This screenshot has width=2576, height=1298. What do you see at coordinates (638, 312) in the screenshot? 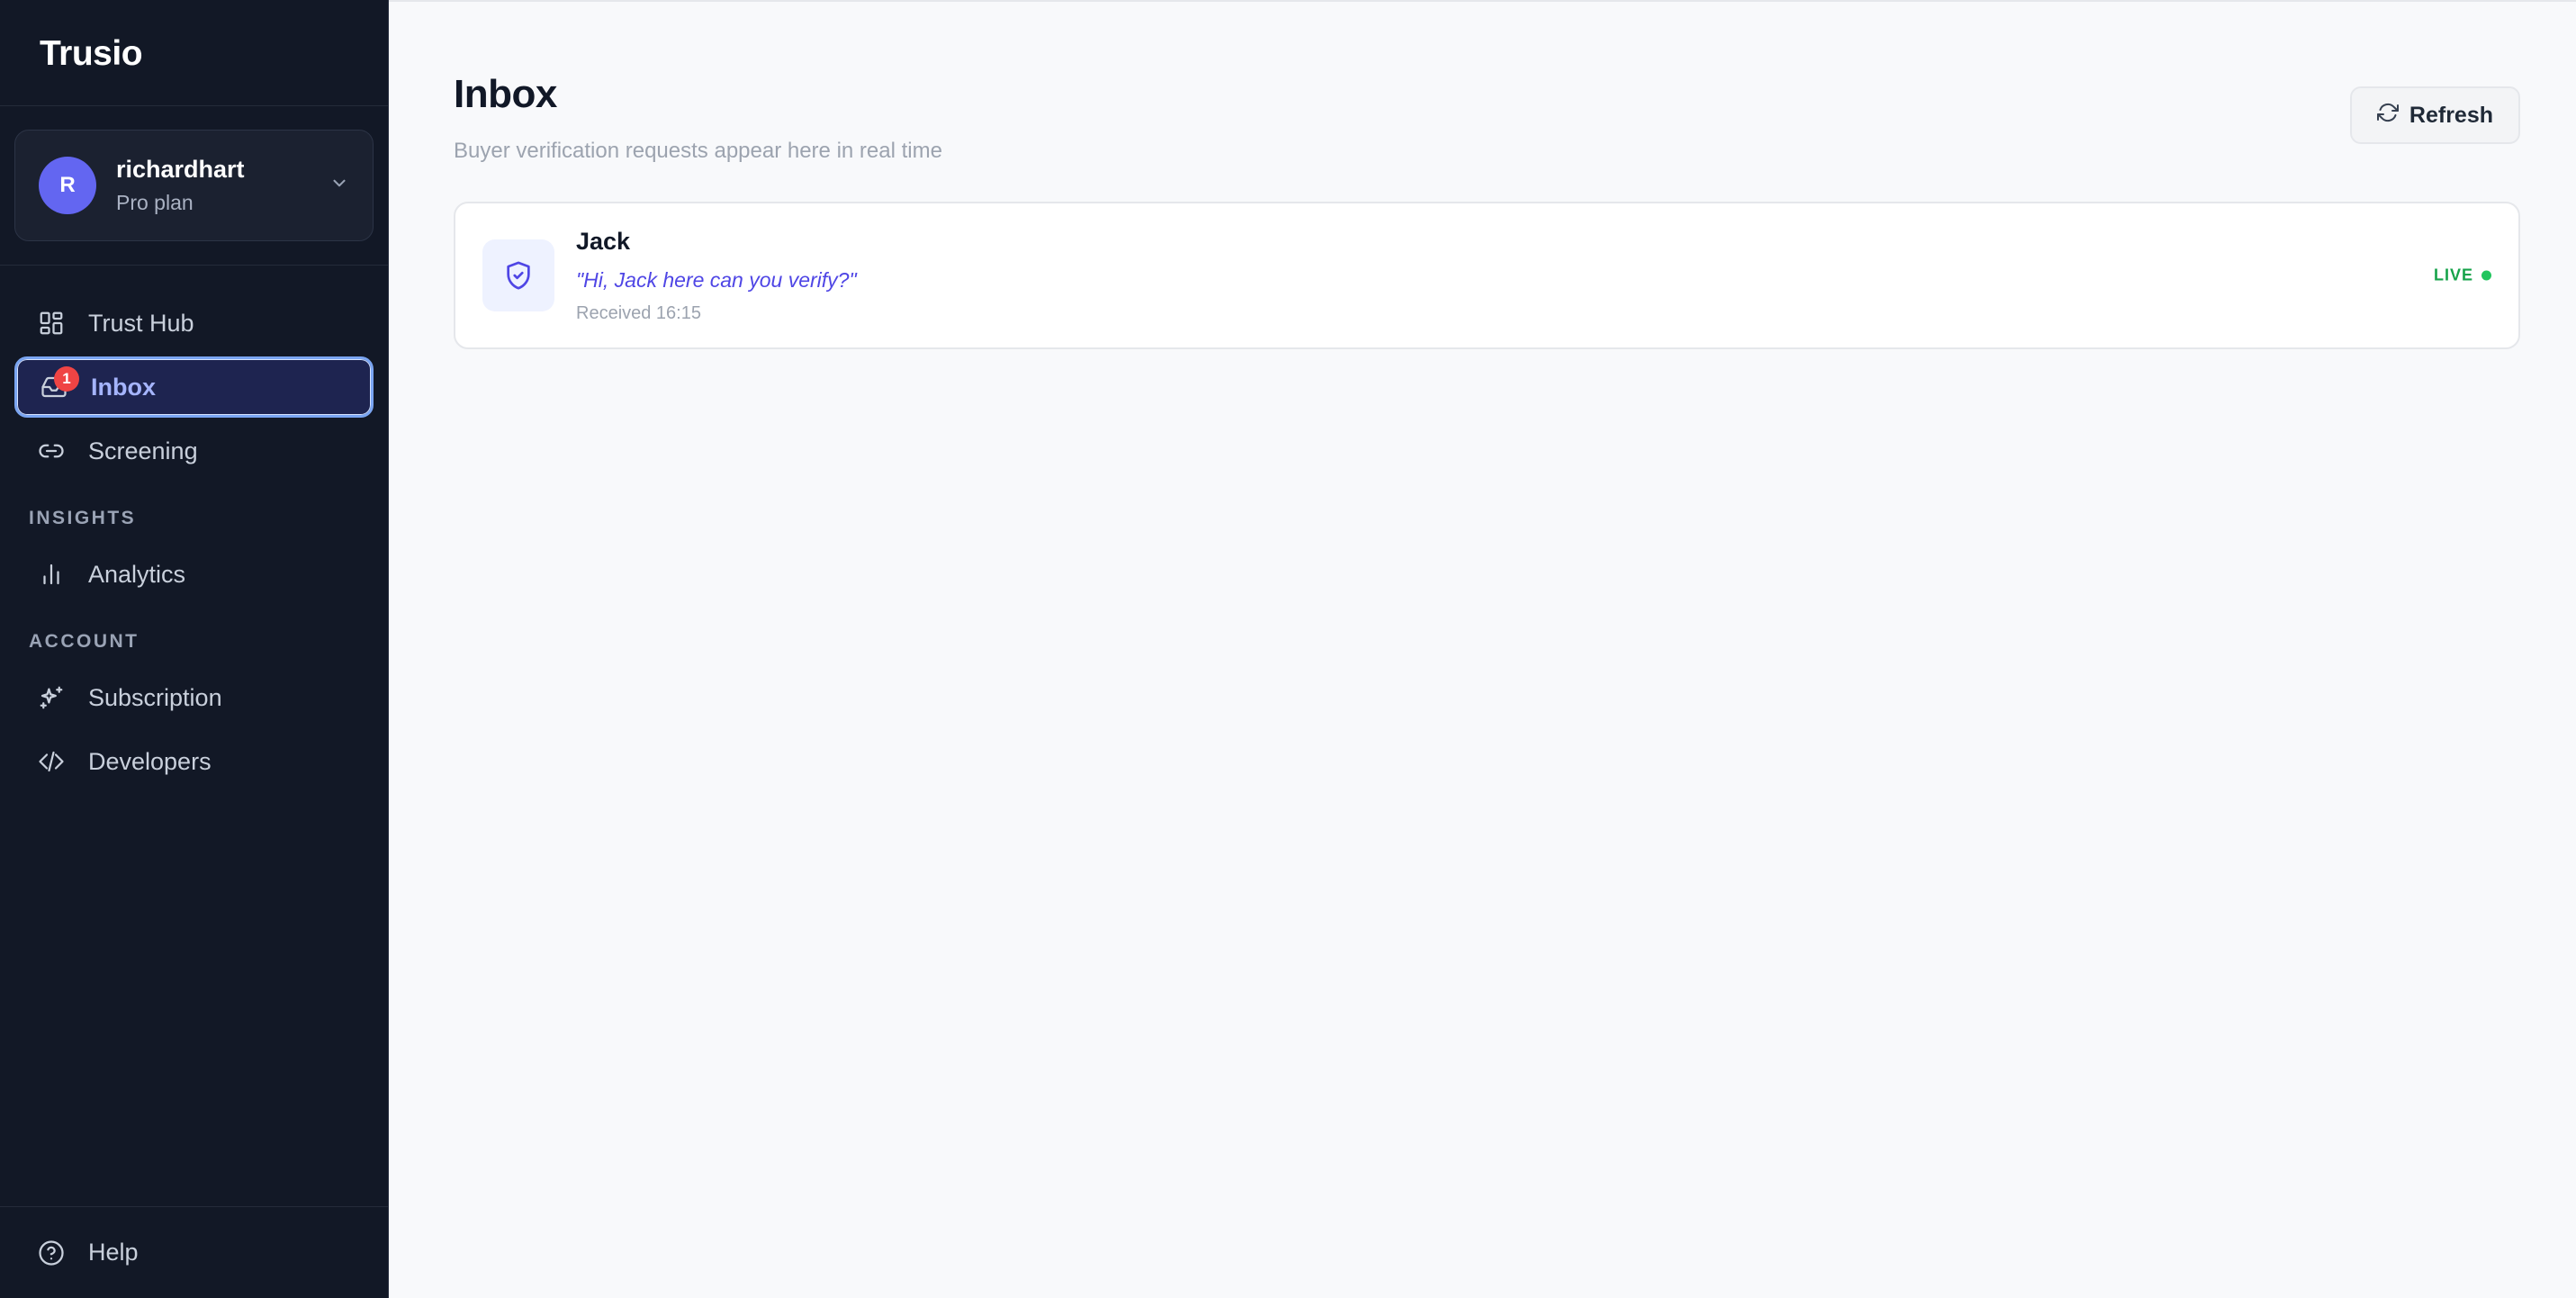
I see `request-timestamp: Received 16:15` at bounding box center [638, 312].